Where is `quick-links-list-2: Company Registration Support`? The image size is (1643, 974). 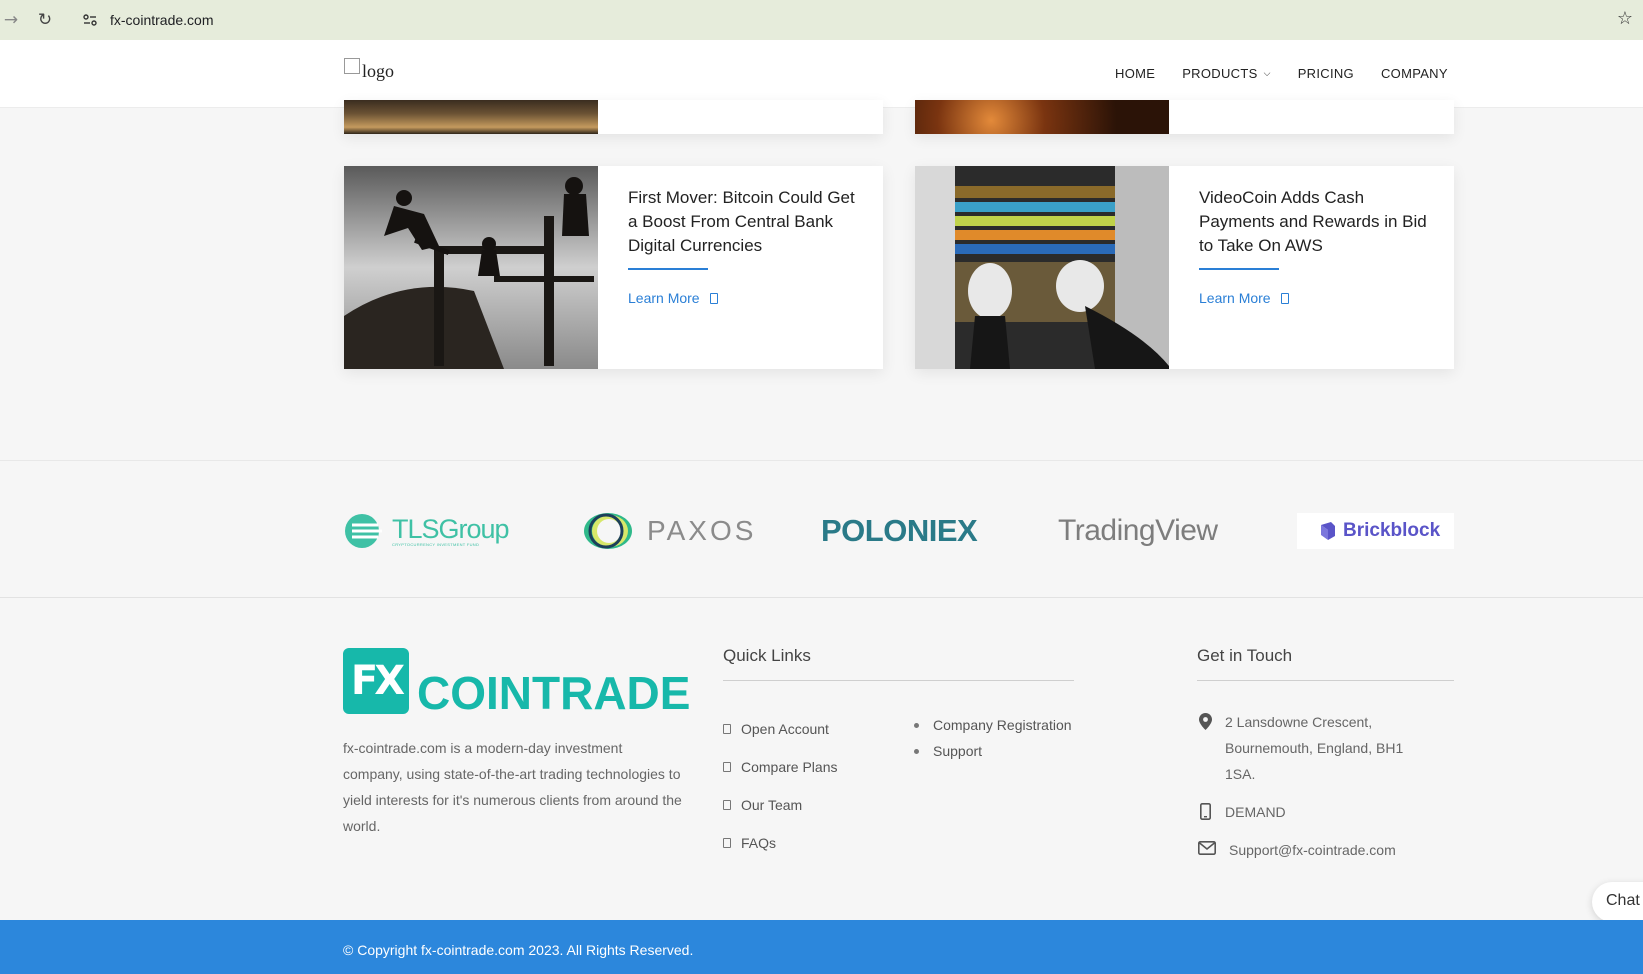
quick-links-list-2: Company Registration Support is located at coordinates (993, 738).